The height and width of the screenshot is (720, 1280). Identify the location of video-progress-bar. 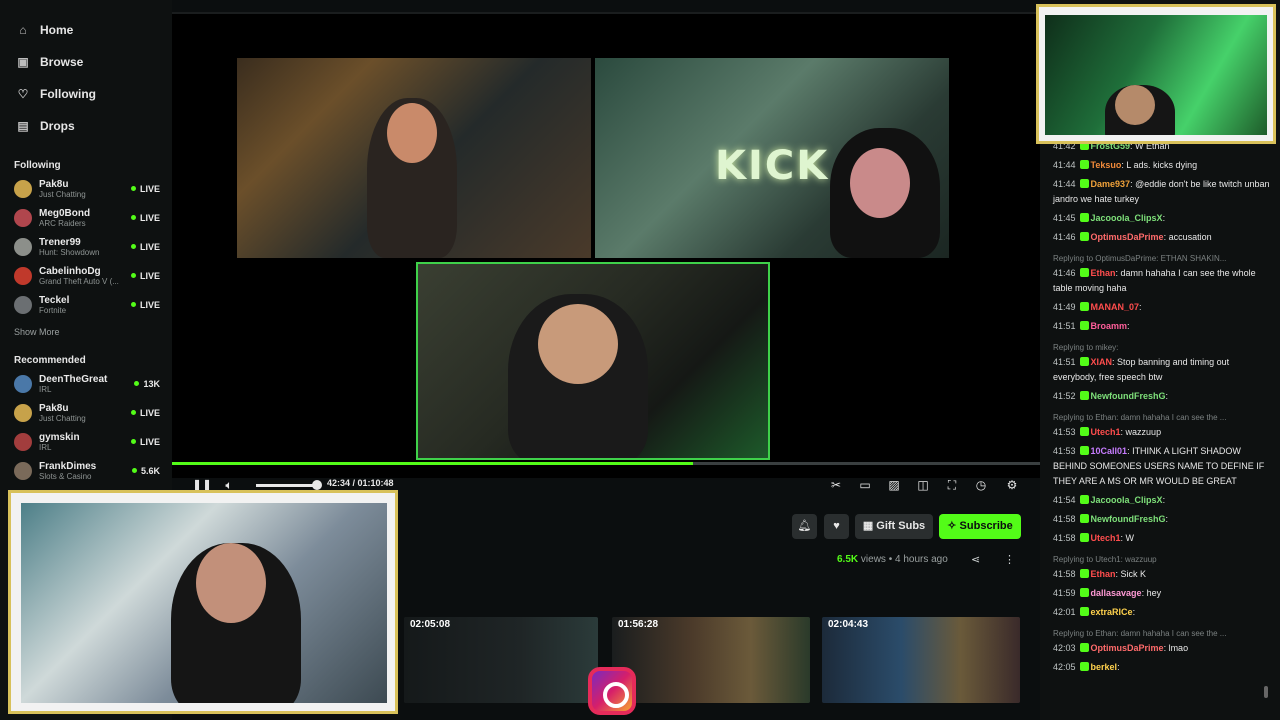
(606, 463).